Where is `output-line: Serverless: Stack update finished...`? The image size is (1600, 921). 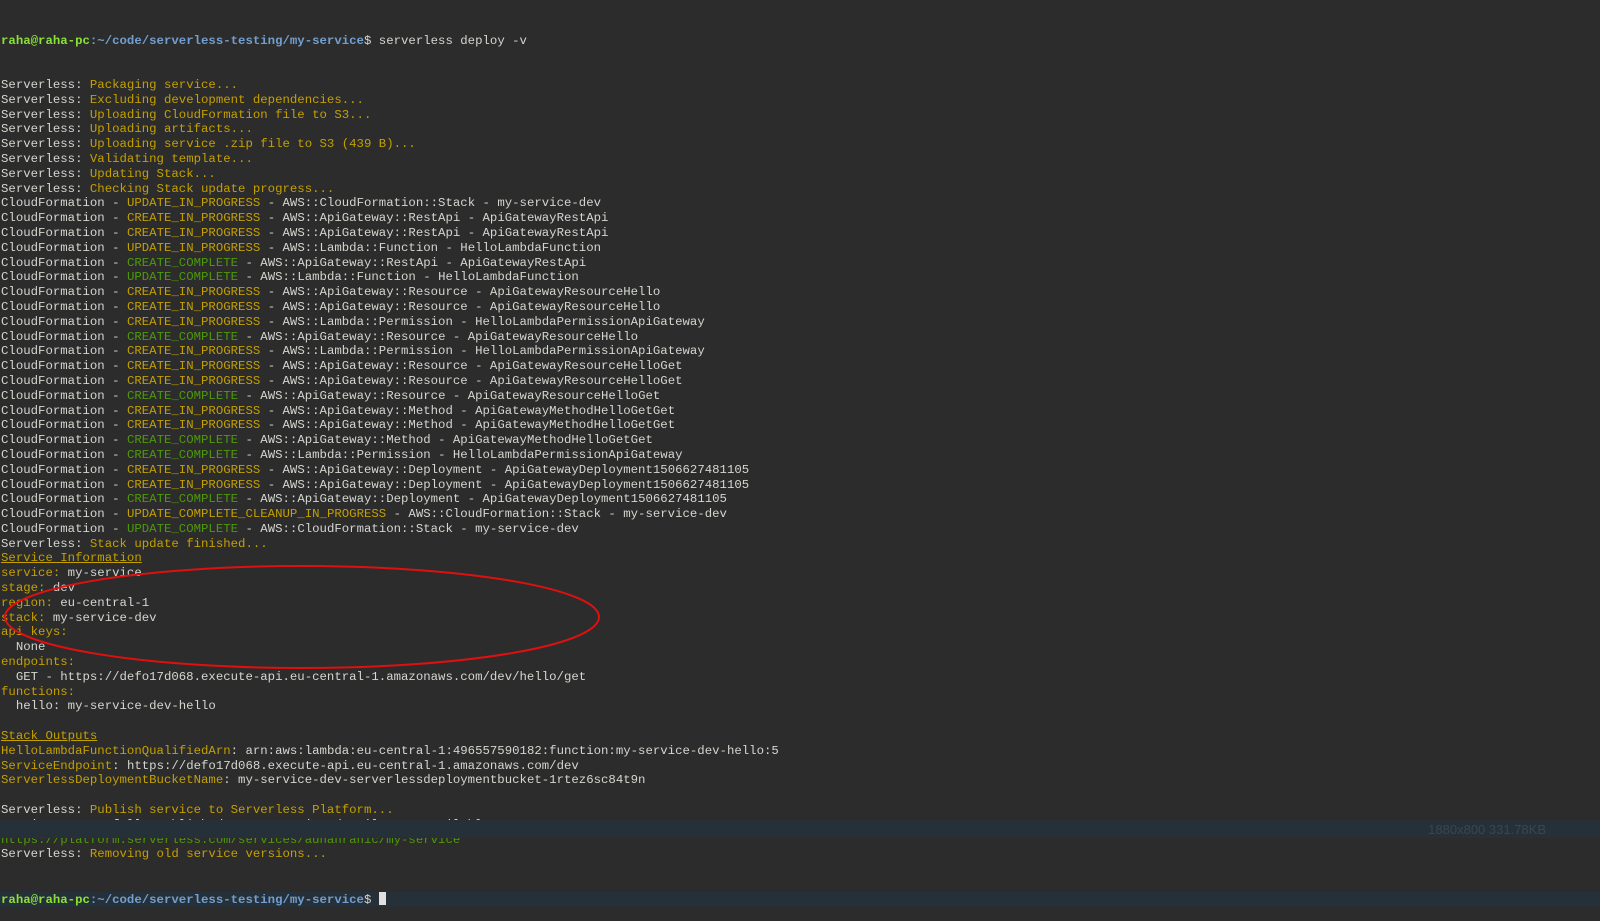 output-line: Serverless: Stack update finished... is located at coordinates (800, 544).